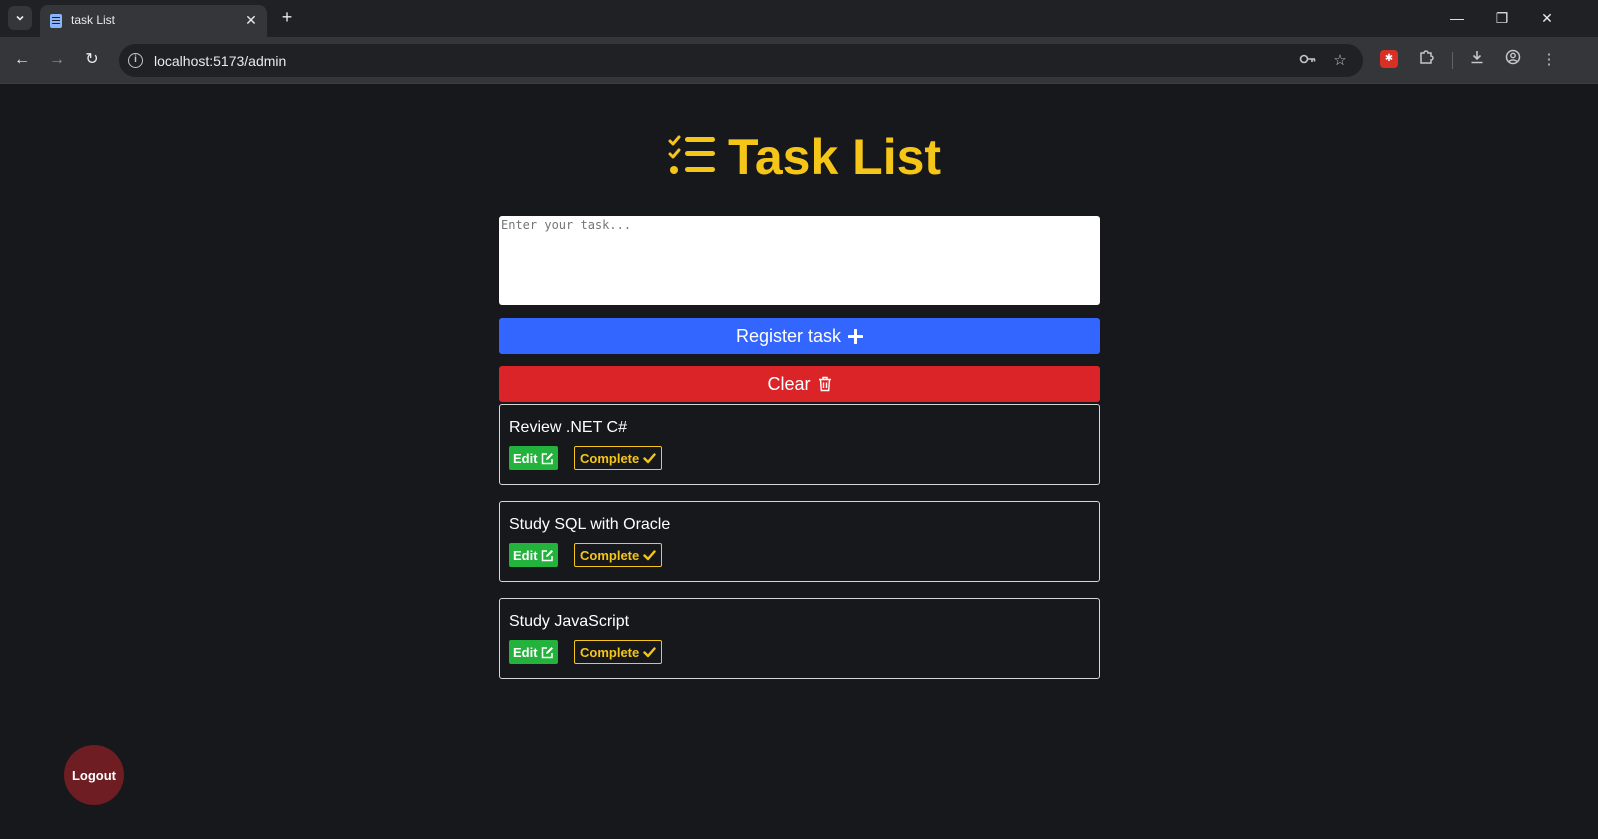 This screenshot has width=1598, height=839. What do you see at coordinates (1549, 60) in the screenshot?
I see `menu-kebab-icon: ⋮` at bounding box center [1549, 60].